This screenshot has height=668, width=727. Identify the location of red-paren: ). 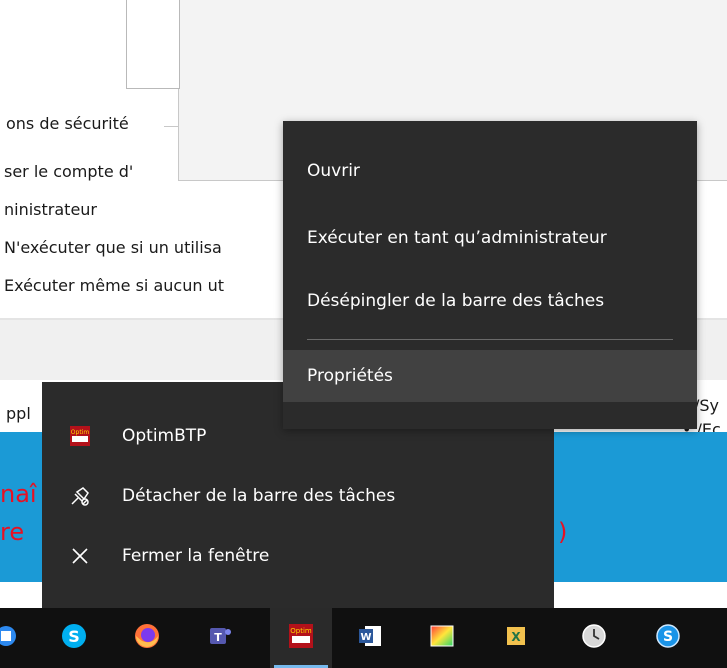
(563, 532).